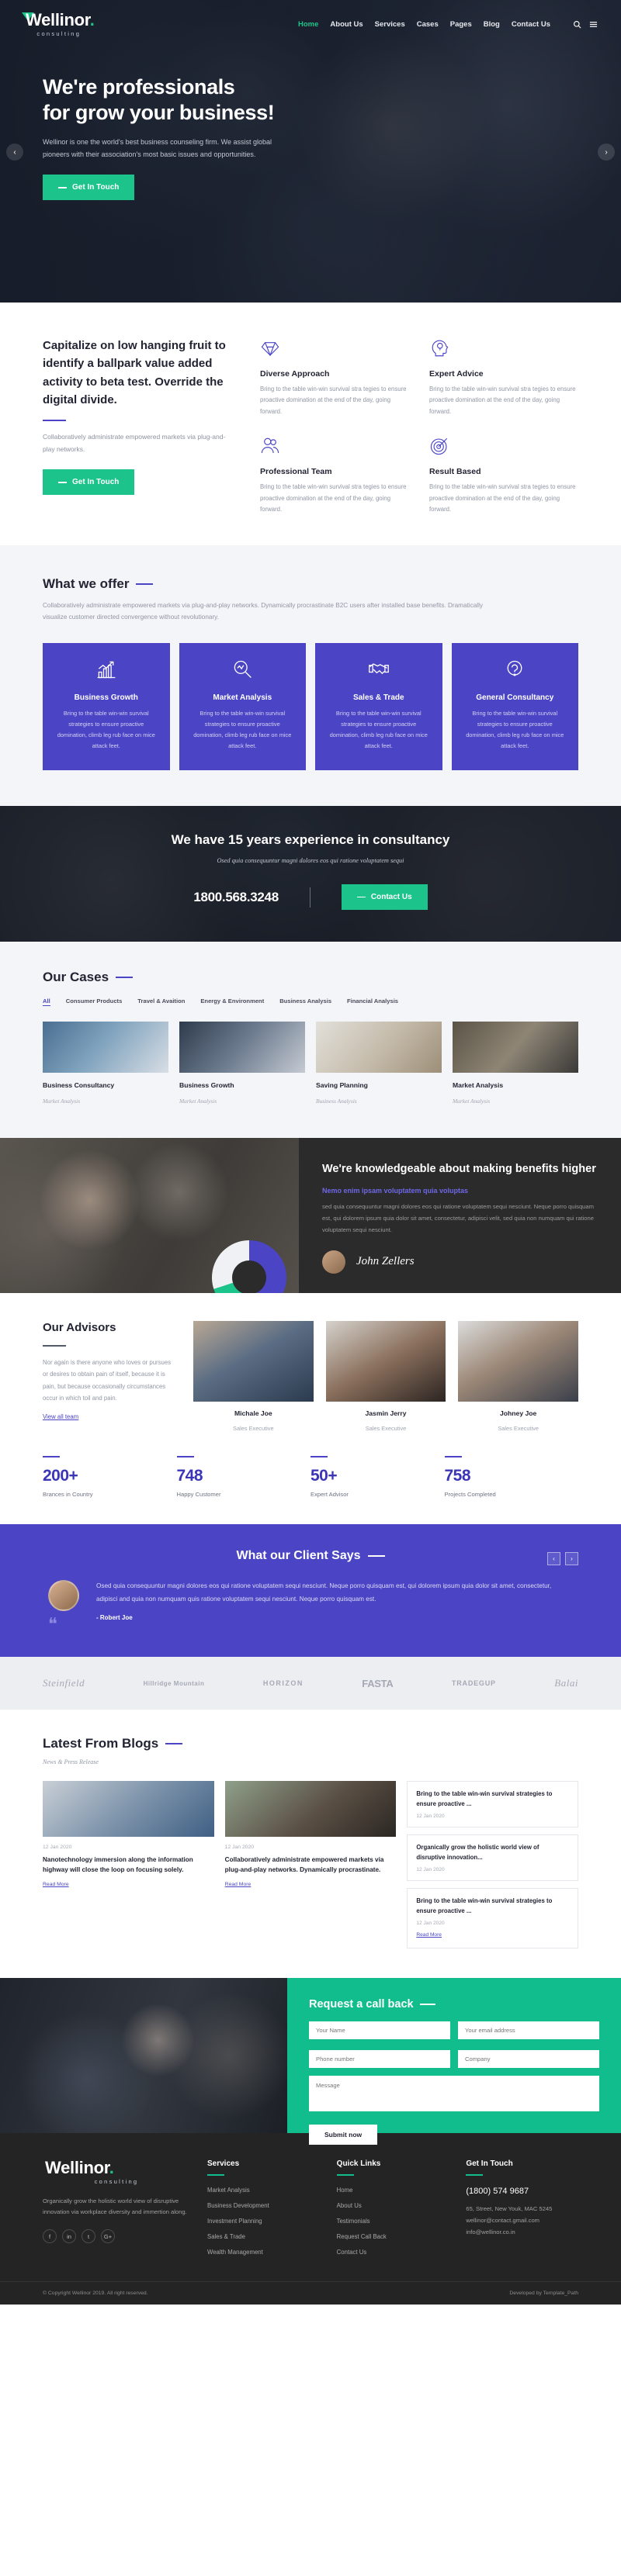 This screenshot has width=621, height=2576. I want to click on title-underline, so click(174, 1744).